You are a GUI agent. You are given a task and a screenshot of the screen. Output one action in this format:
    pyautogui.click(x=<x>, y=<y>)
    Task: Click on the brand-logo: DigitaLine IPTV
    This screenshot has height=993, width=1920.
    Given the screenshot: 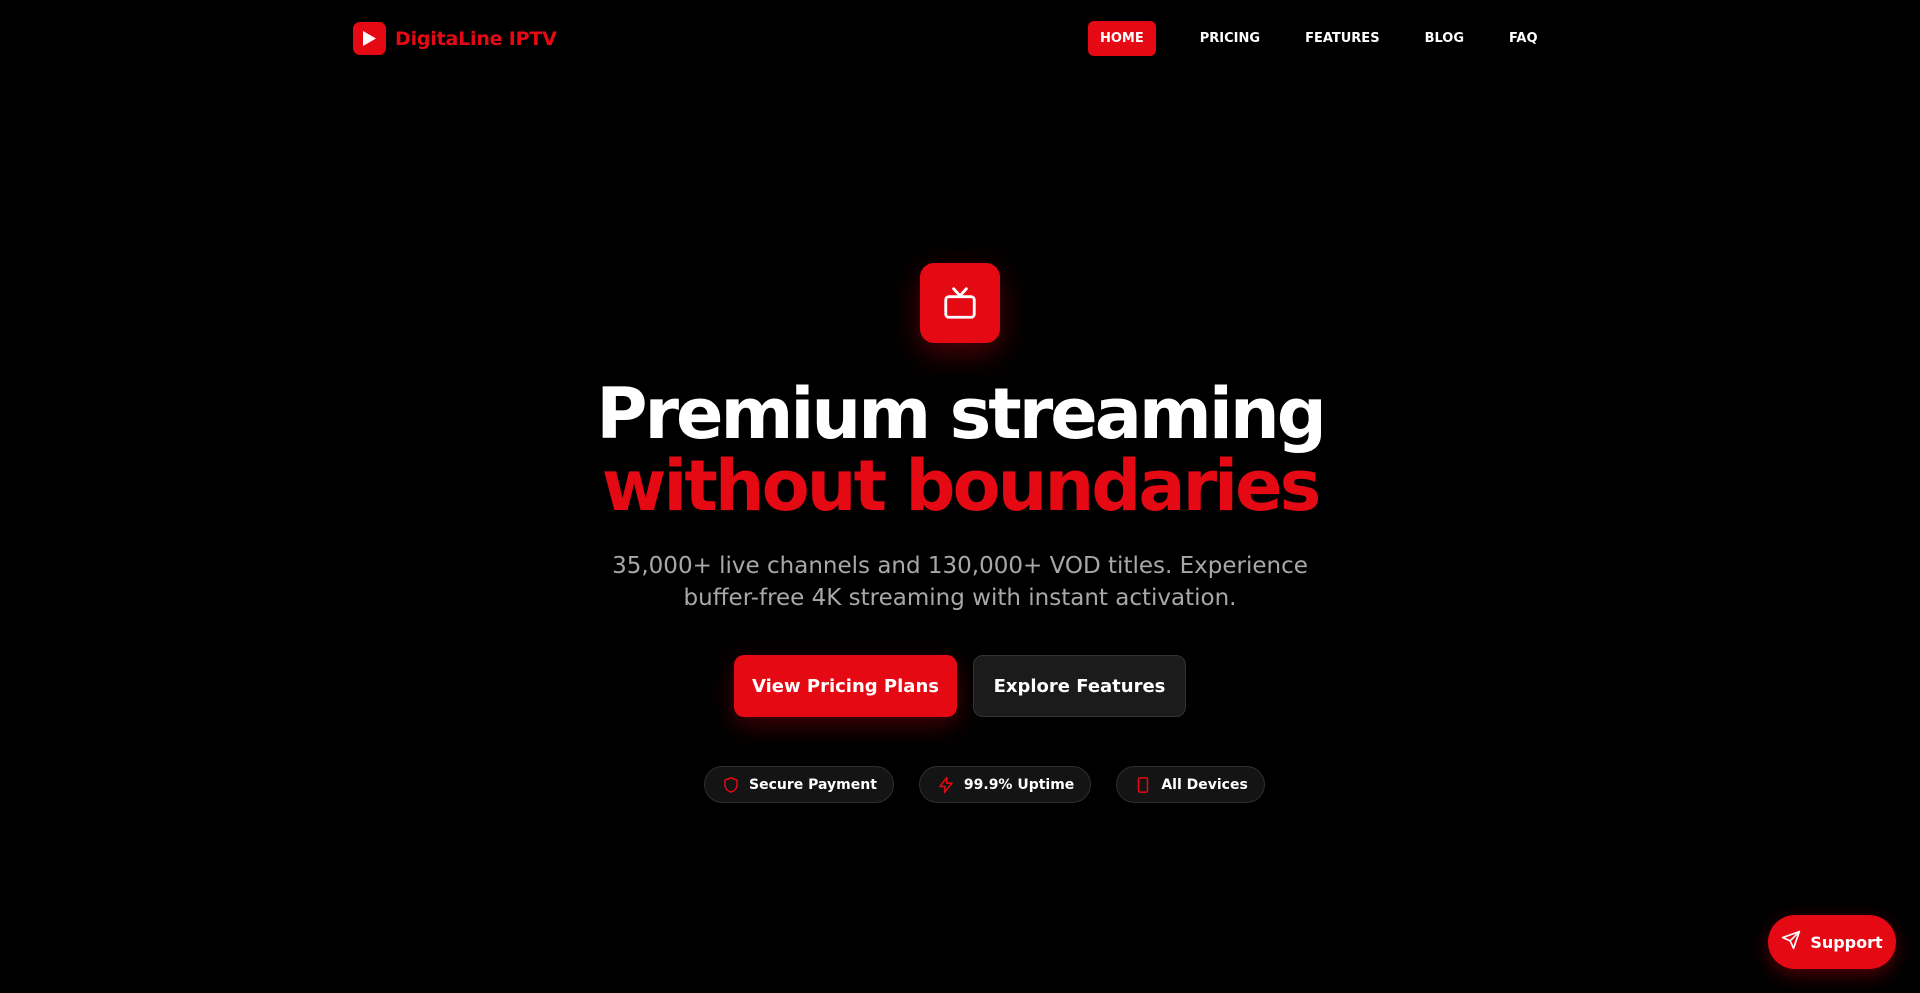 What is the action you would take?
    pyautogui.click(x=455, y=38)
    